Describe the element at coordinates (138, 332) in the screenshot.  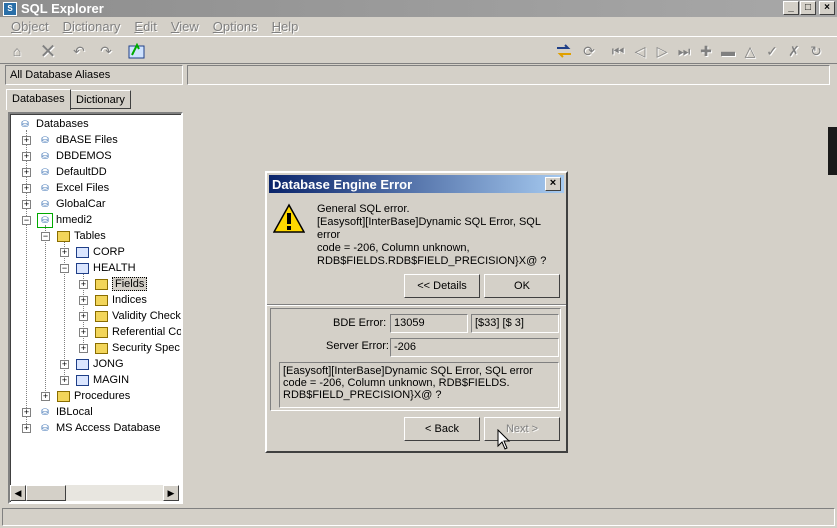
I see `tree-item-referential: Referential Co` at that location.